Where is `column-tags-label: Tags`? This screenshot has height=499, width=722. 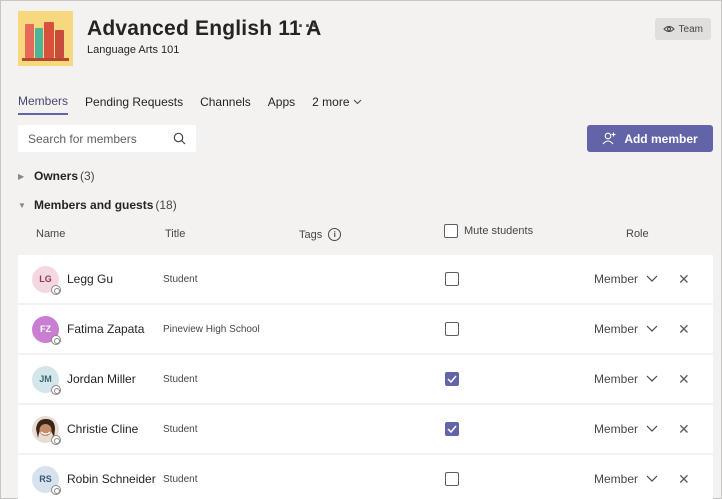 column-tags-label: Tags is located at coordinates (311, 234).